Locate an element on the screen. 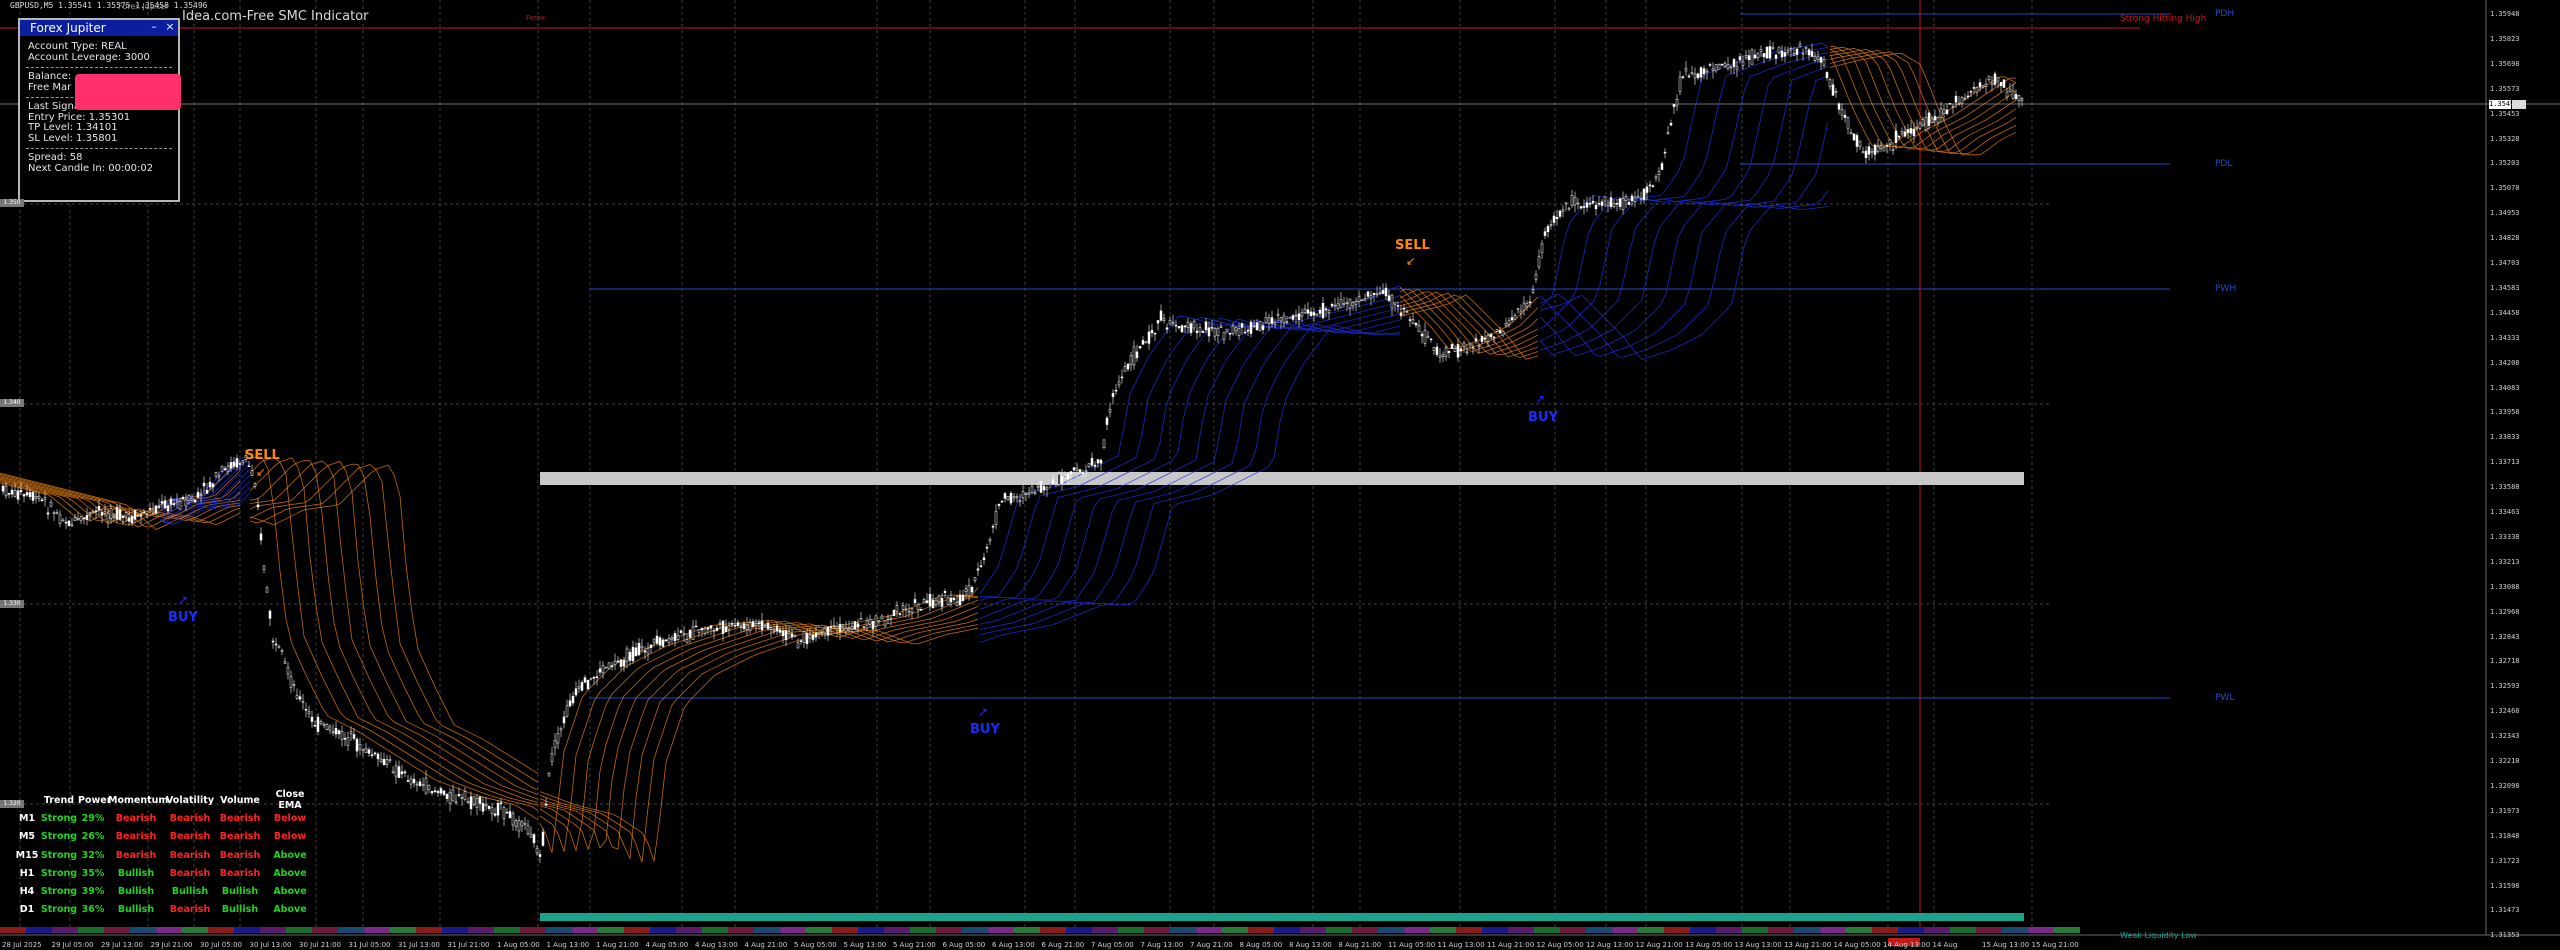 The width and height of the screenshot is (2560, 950). indicator-prefix: Forex Jupiter is located at coordinates (143, 6).